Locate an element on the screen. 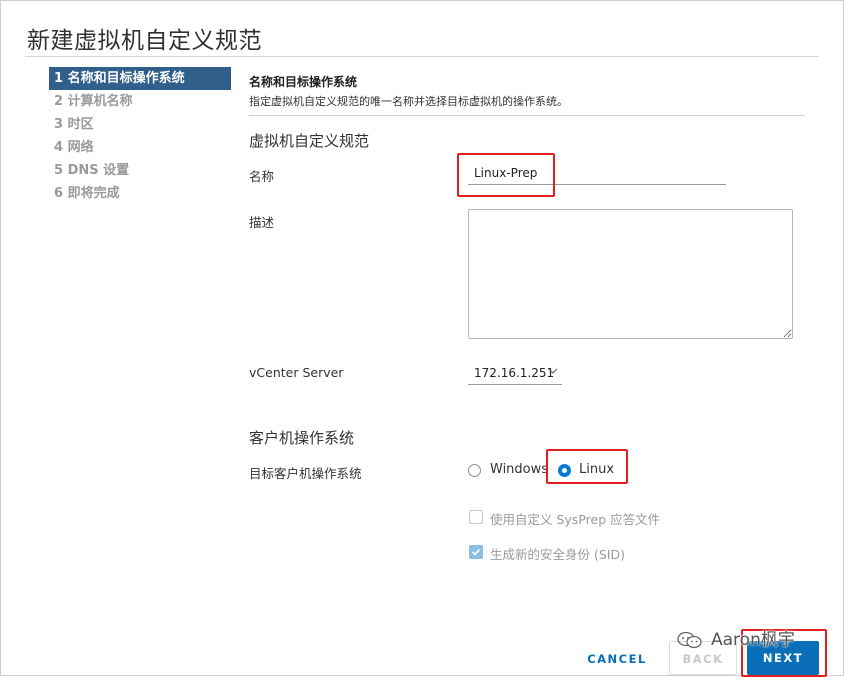  nav-step-name-os: 1 名称和目标操作系统 is located at coordinates (140, 78).